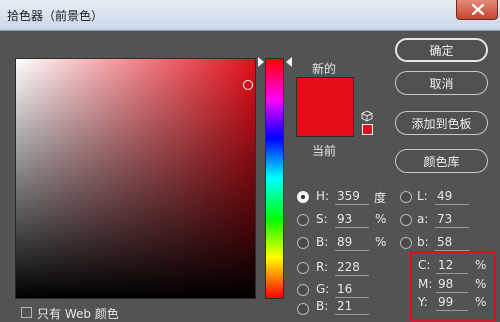 This screenshot has height=322, width=500. I want to click on yellow-label: Y:, so click(423, 302).